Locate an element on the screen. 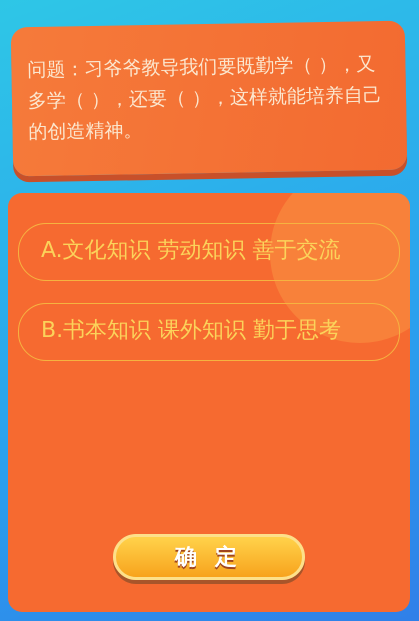 The height and width of the screenshot is (621, 419). question-text: 问题：习爷爷教导我们要既勤学（ ），又多学（ ），还要（ ），这样就能培养自己的创造精神。 is located at coordinates (205, 99).